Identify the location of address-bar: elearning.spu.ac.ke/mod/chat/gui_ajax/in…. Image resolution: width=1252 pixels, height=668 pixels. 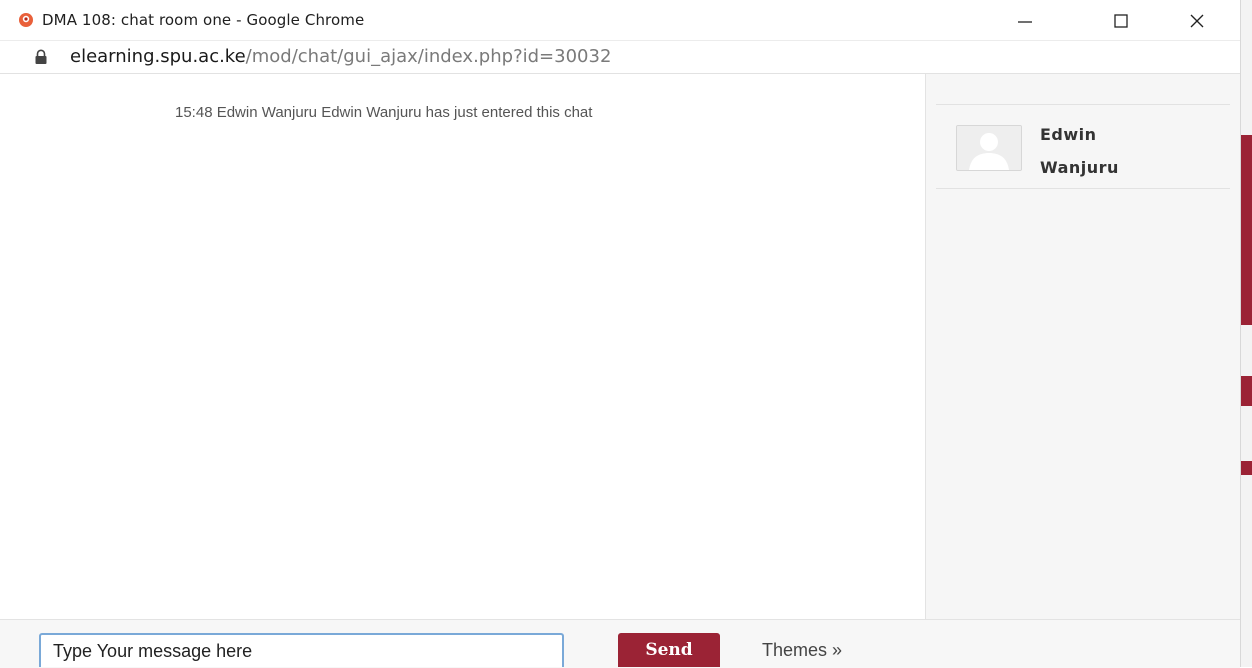
(620, 57).